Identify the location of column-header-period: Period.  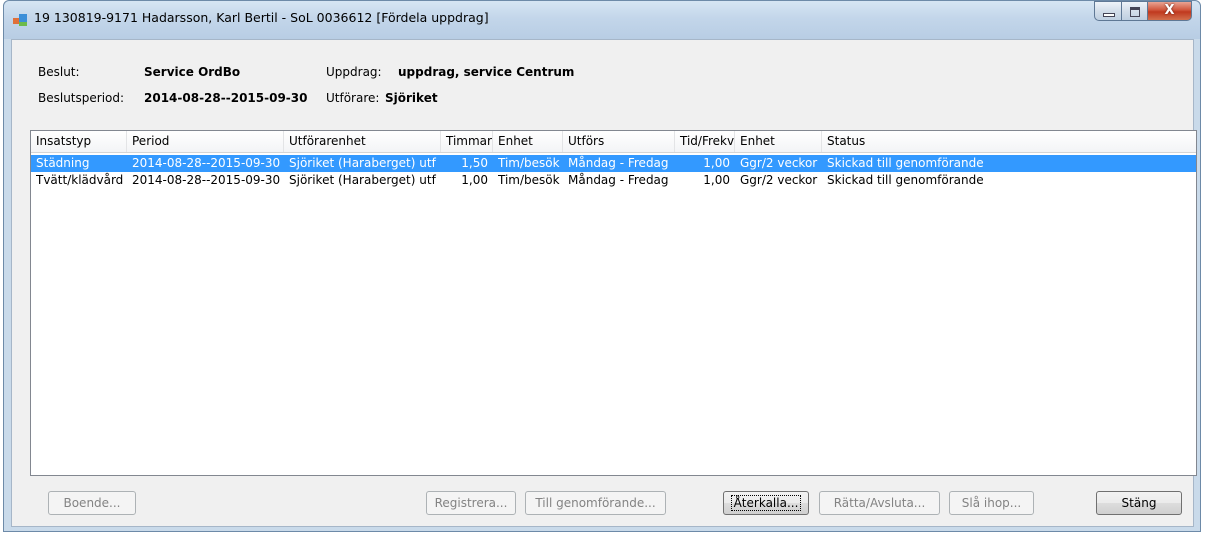
(205, 141).